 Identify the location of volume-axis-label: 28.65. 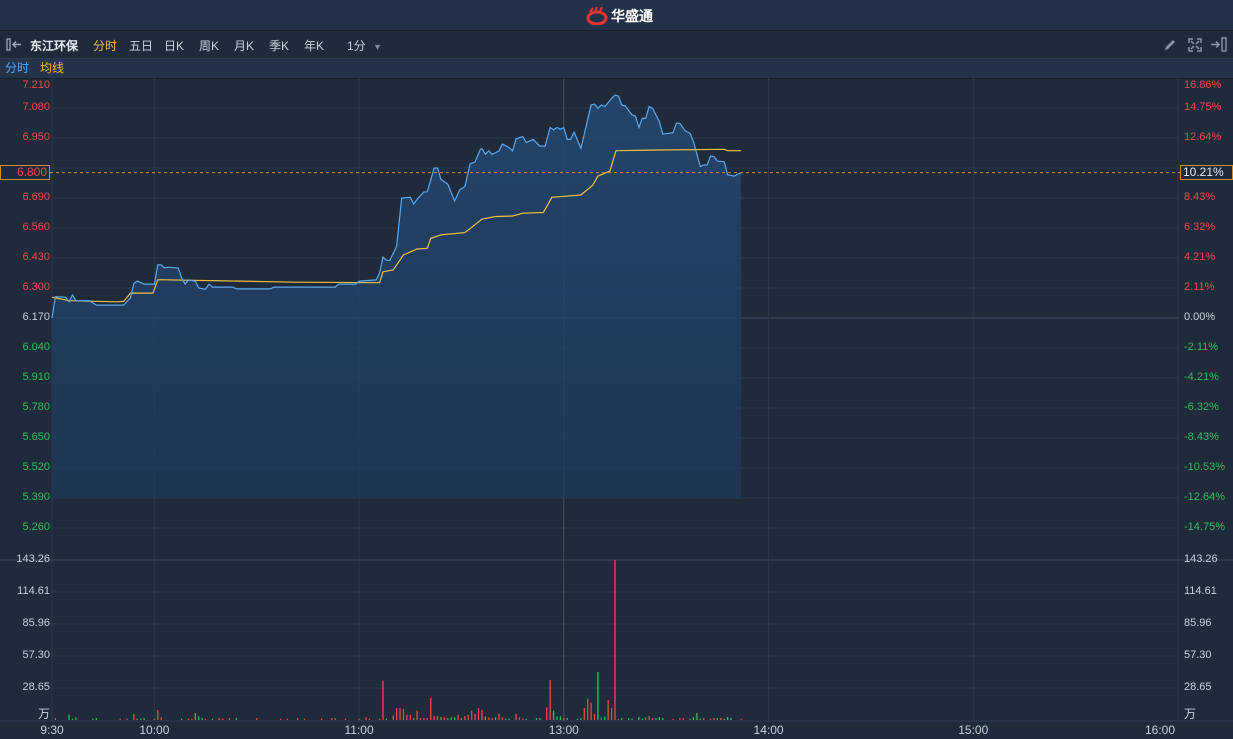
(36, 687).